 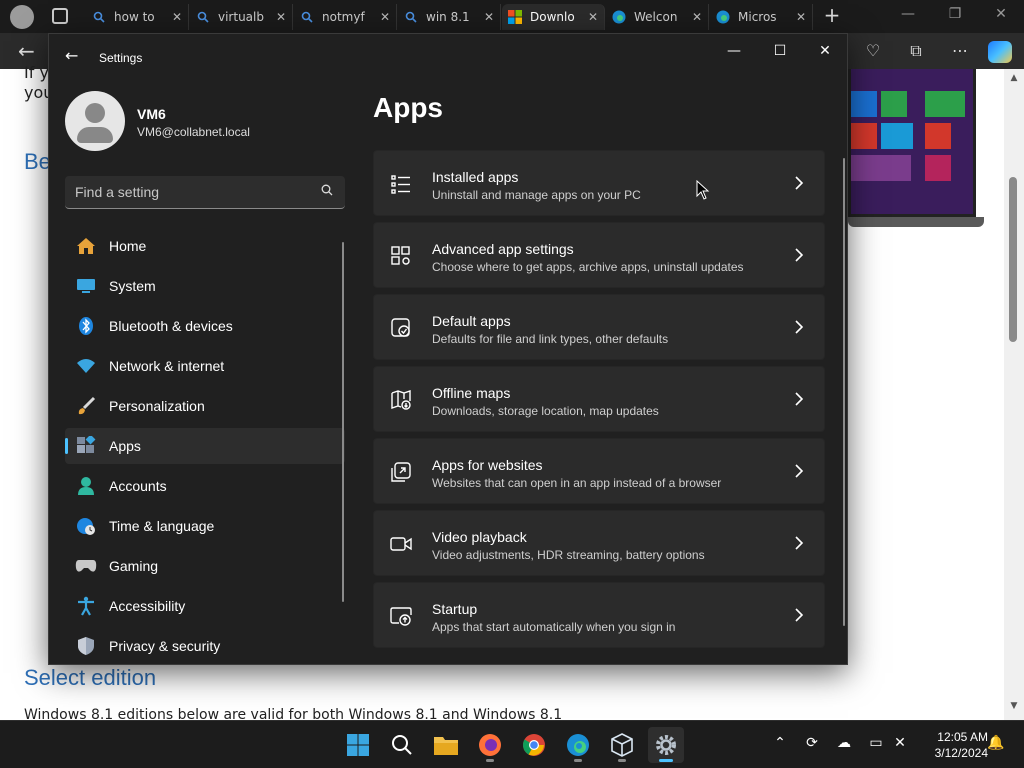 I want to click on search-input, so click(x=190, y=192).